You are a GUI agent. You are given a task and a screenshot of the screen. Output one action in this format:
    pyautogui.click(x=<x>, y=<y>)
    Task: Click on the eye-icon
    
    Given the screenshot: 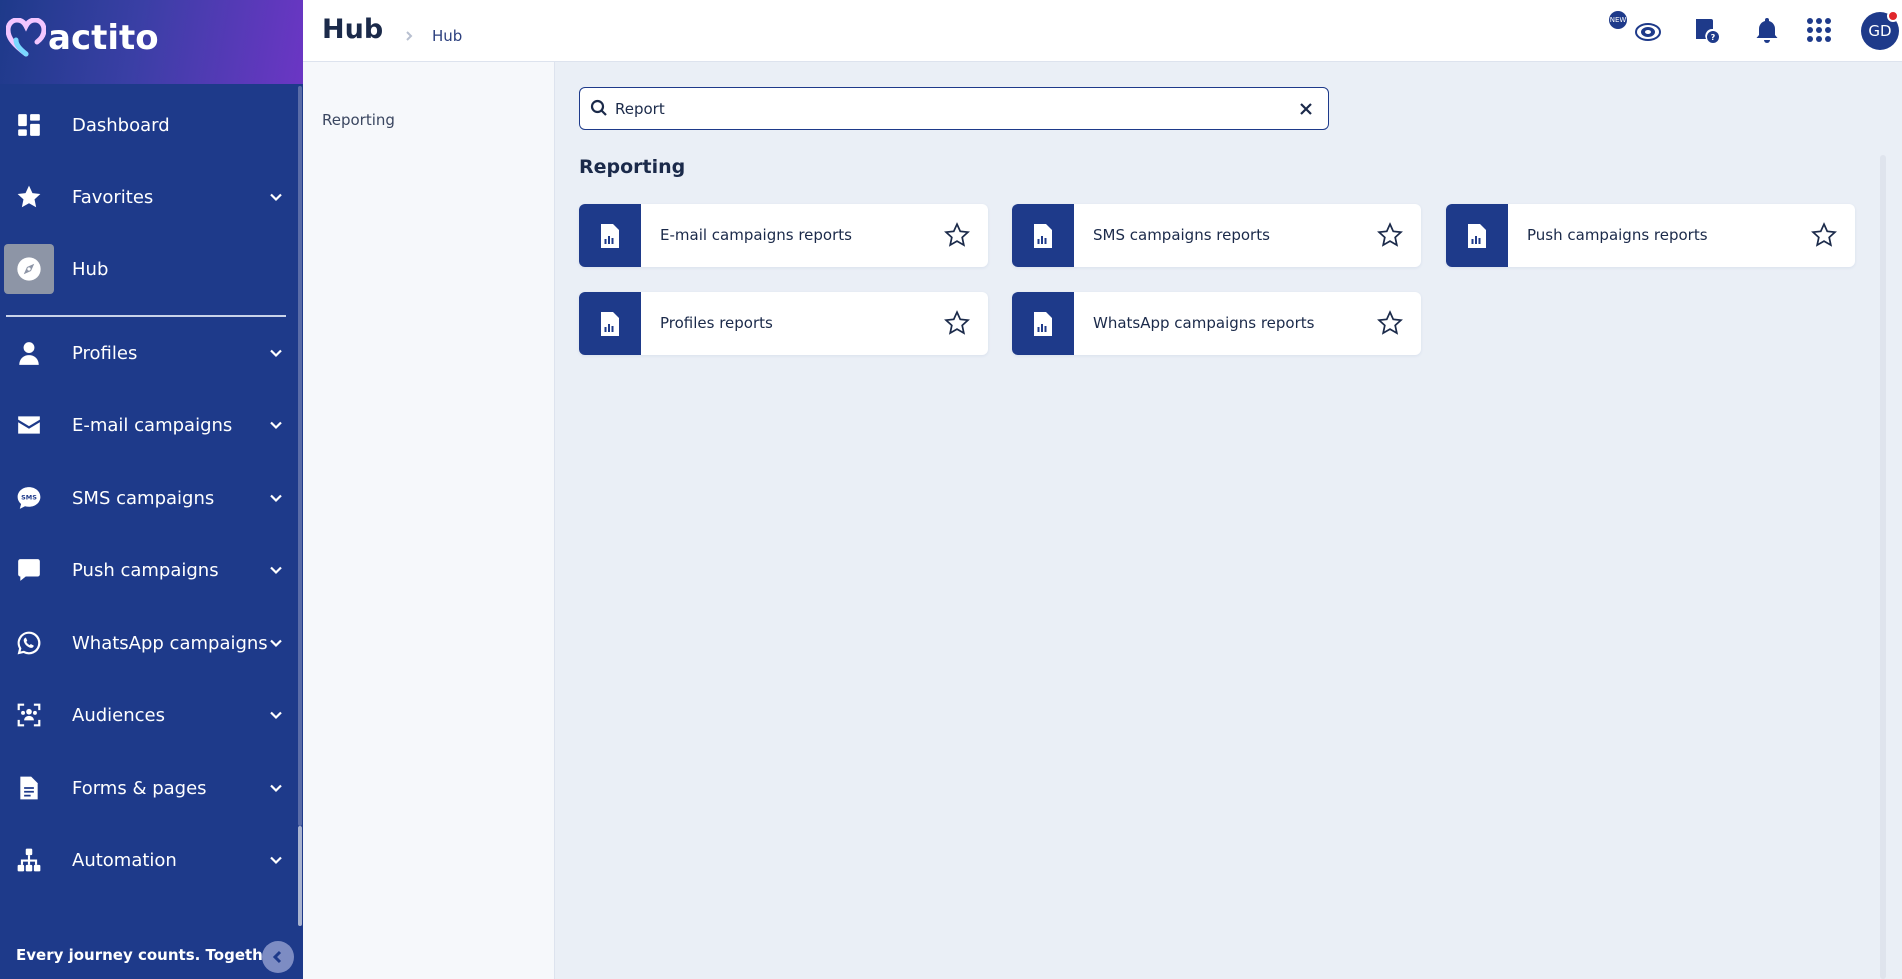 What is the action you would take?
    pyautogui.click(x=1648, y=32)
    